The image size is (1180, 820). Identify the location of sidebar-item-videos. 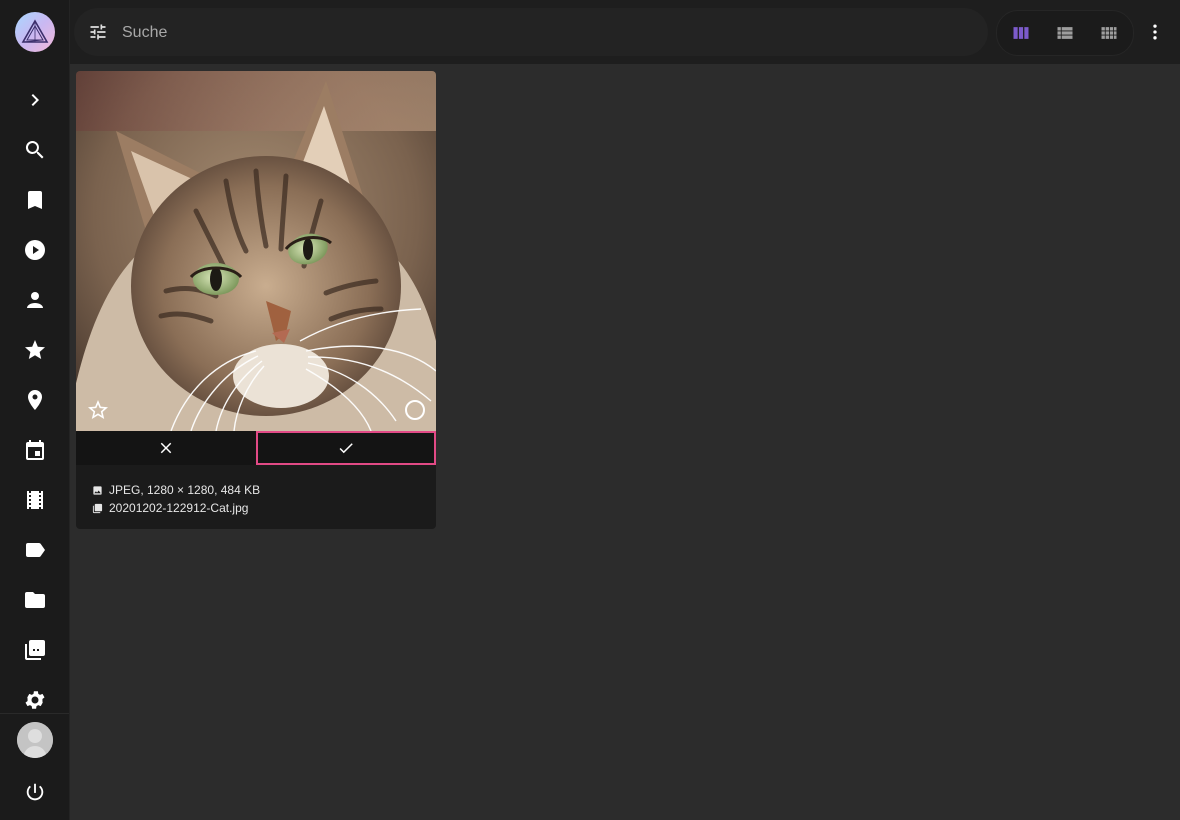
(34, 250).